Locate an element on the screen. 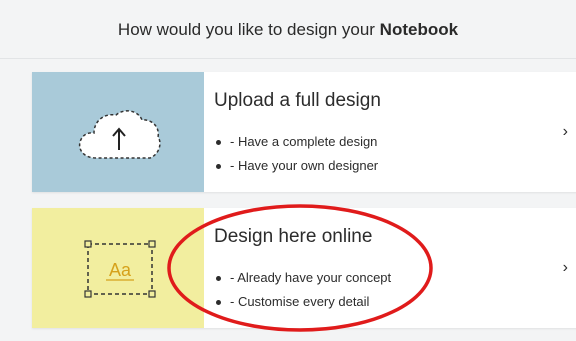 This screenshot has height=341, width=576. design-bullet-2: - Customise every detail is located at coordinates (303, 302).